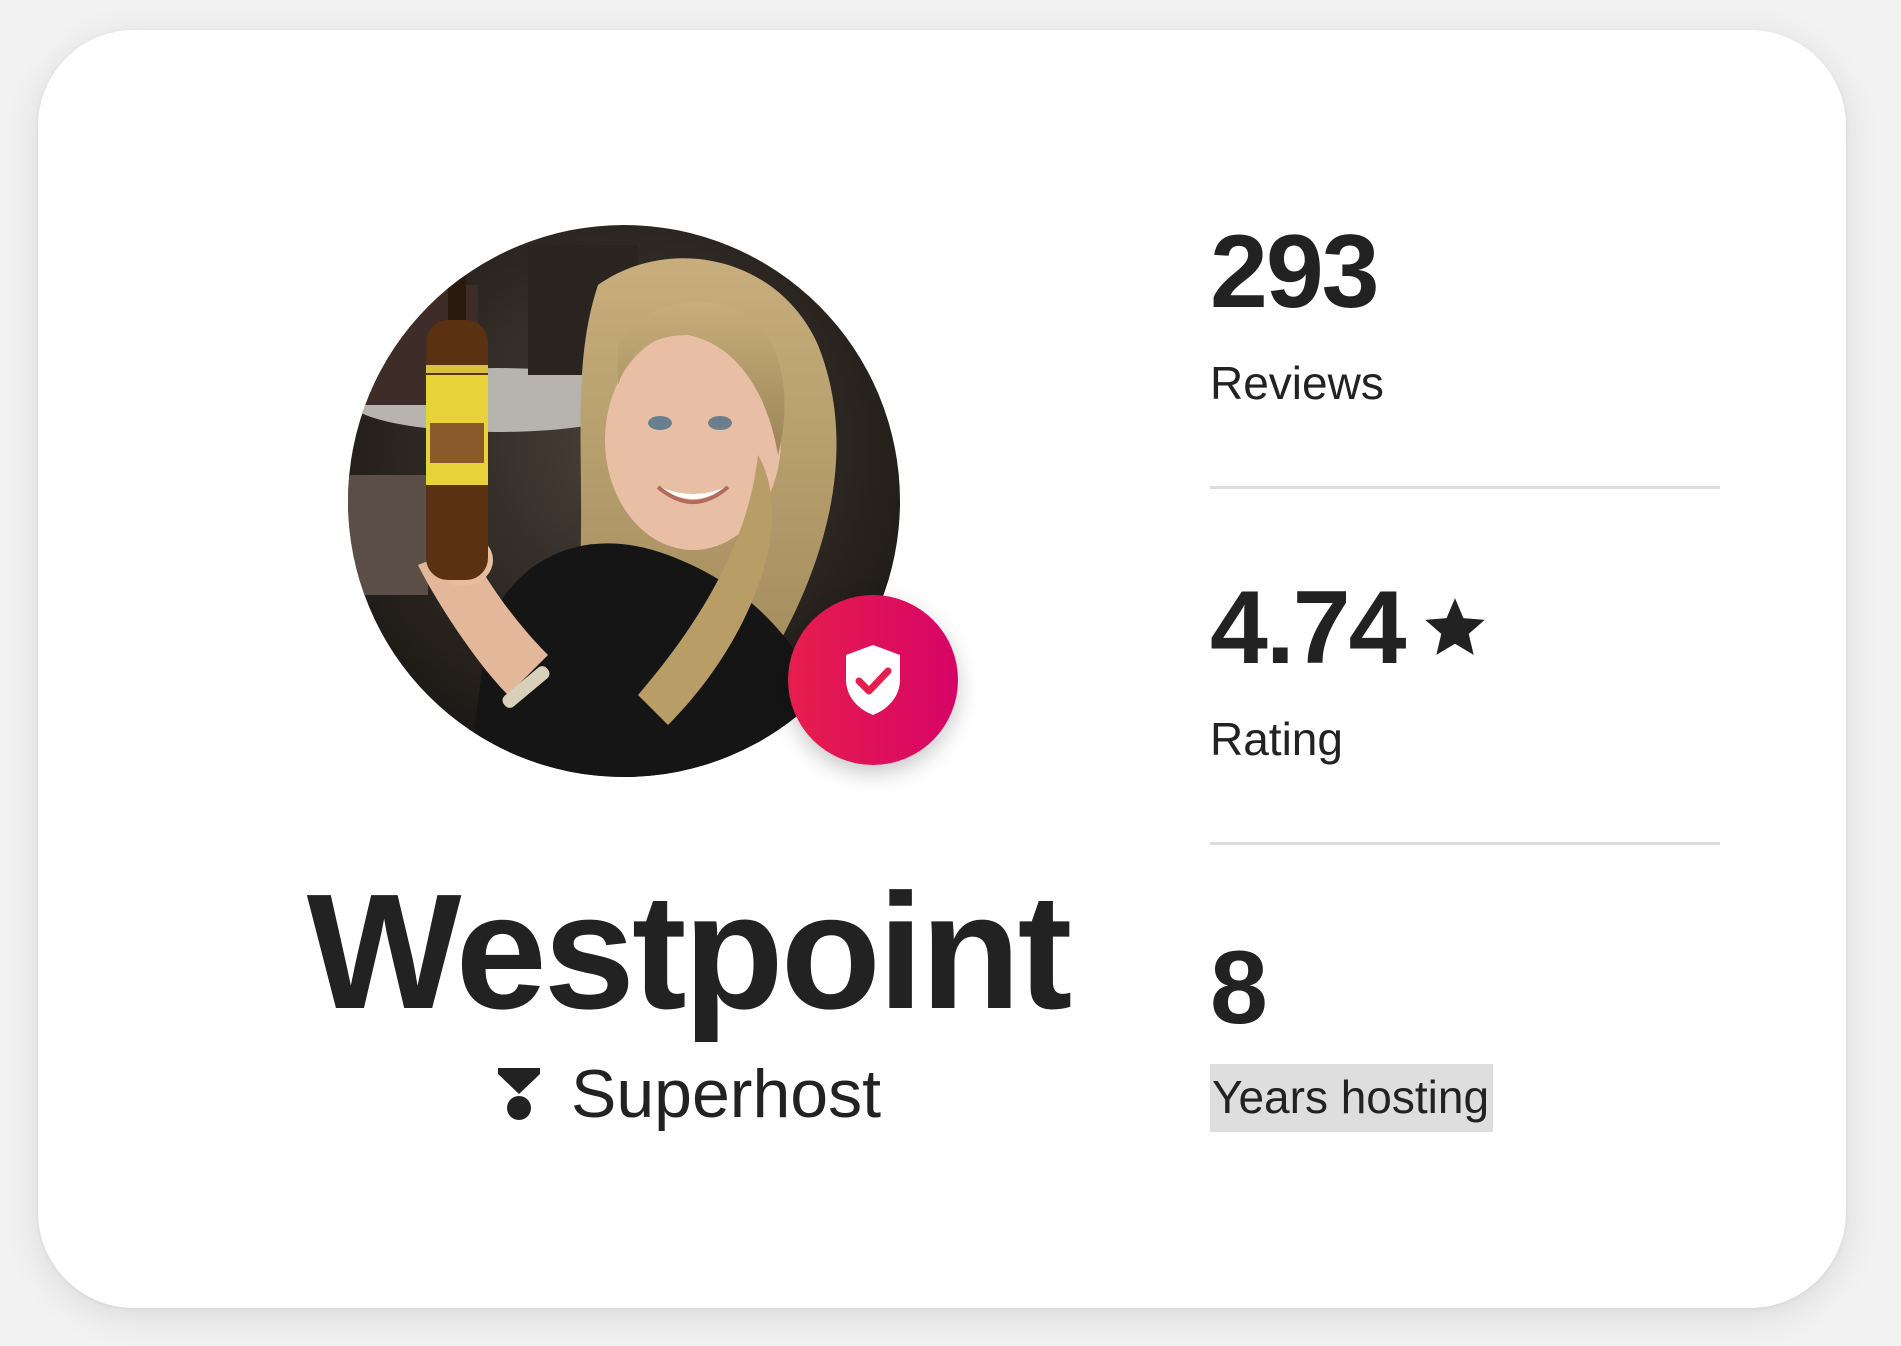 The image size is (1901, 1346). What do you see at coordinates (1455, 626) in the screenshot?
I see `star-icon` at bounding box center [1455, 626].